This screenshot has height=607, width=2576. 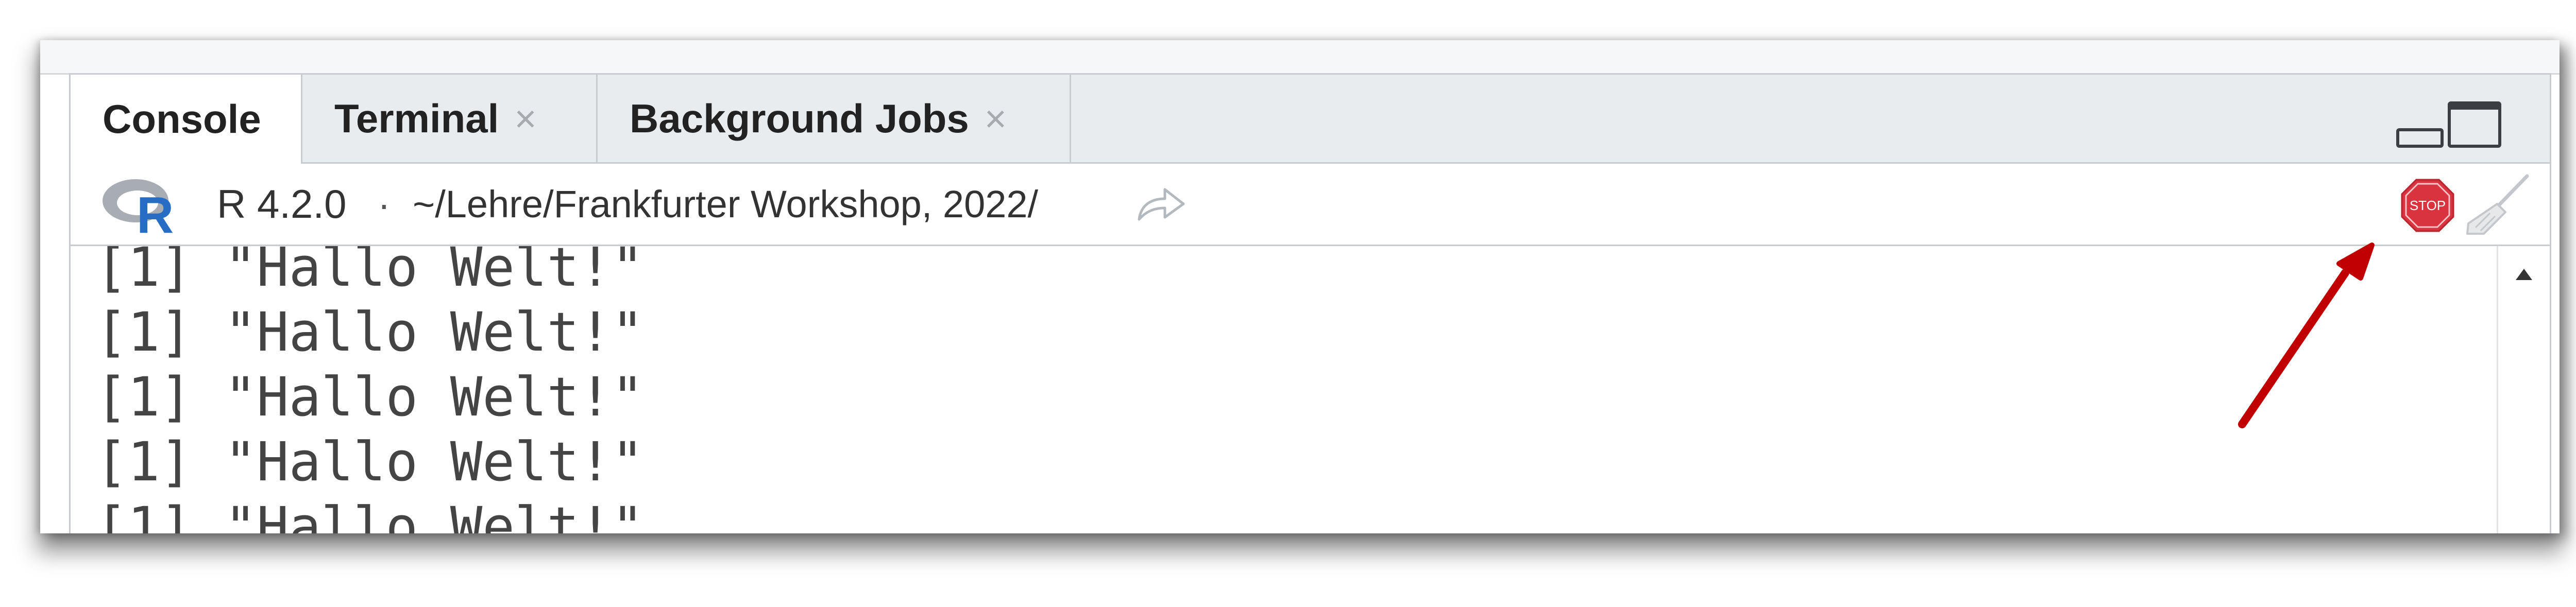 I want to click on stop-icon: STOP, so click(x=2427, y=205).